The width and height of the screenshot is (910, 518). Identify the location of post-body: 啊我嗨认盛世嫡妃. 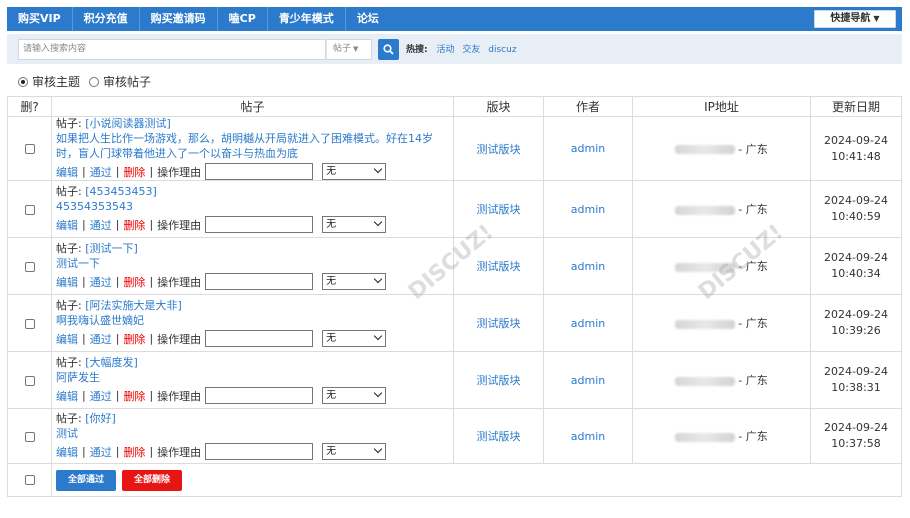
(254, 320).